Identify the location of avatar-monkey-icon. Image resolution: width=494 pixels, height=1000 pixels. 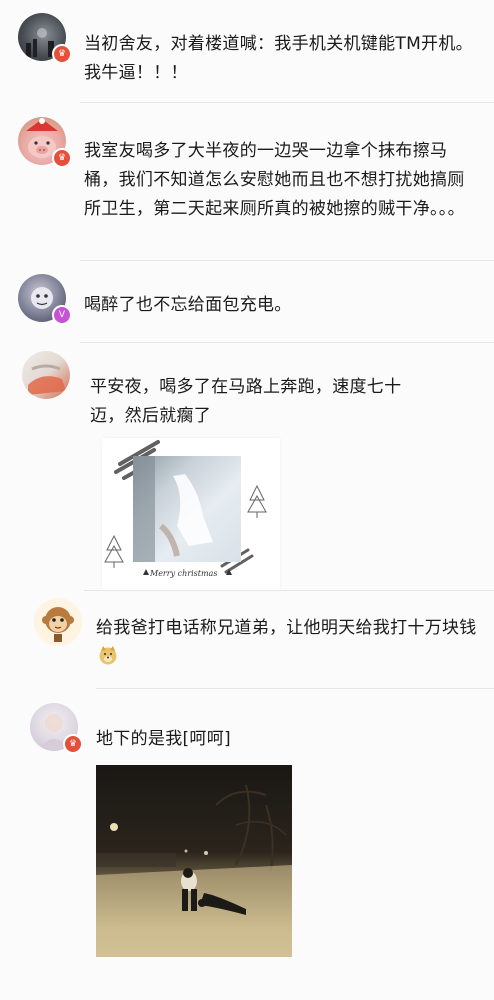
(58, 624).